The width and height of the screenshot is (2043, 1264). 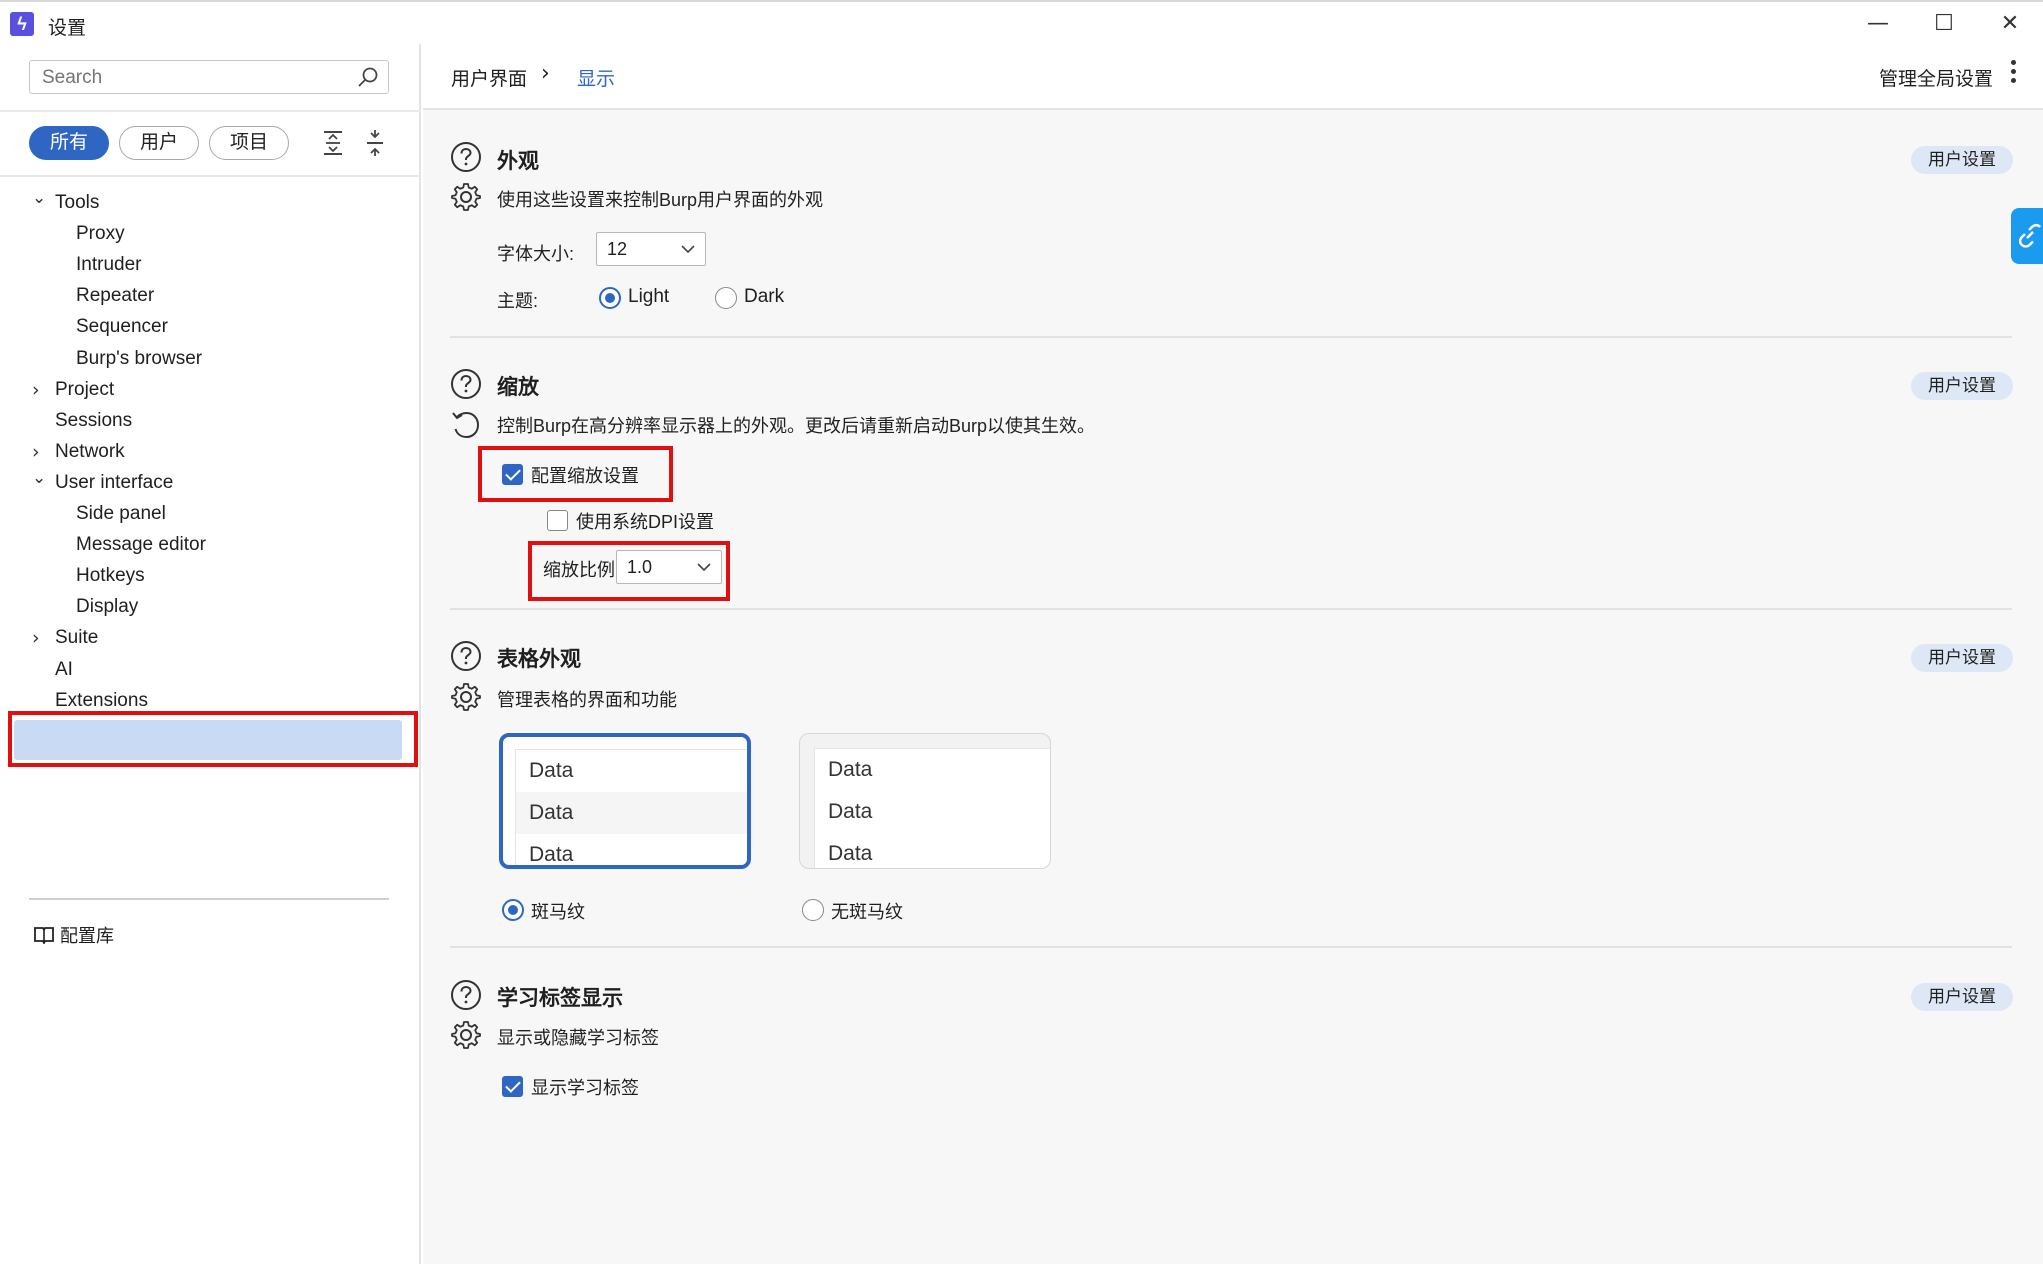 I want to click on show-learn-tab-checkbox, so click(x=512, y=1086).